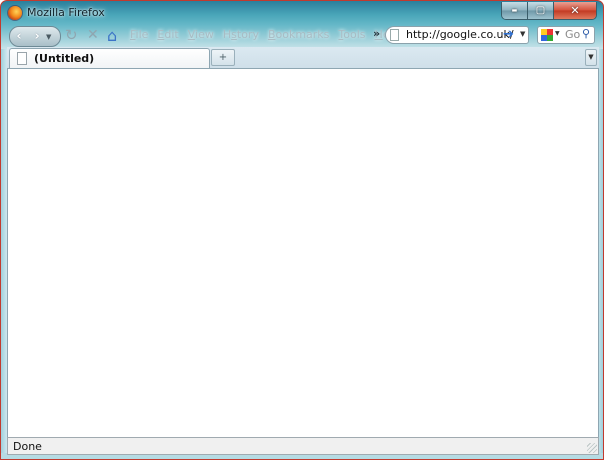 This screenshot has width=604, height=460. I want to click on all-tabs-button: ▼, so click(591, 57).